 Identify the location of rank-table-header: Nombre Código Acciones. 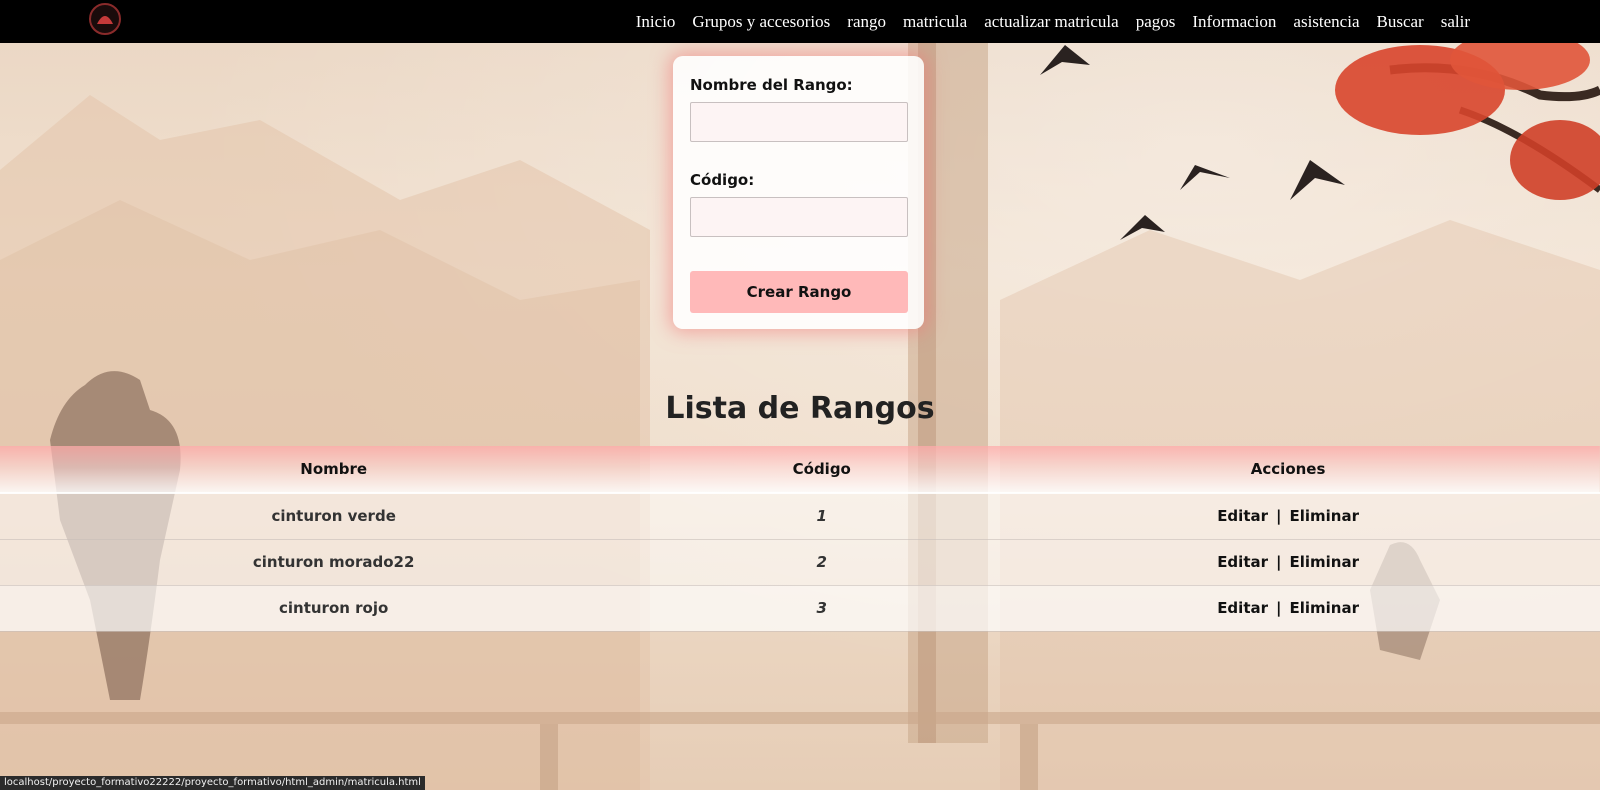
(800, 470).